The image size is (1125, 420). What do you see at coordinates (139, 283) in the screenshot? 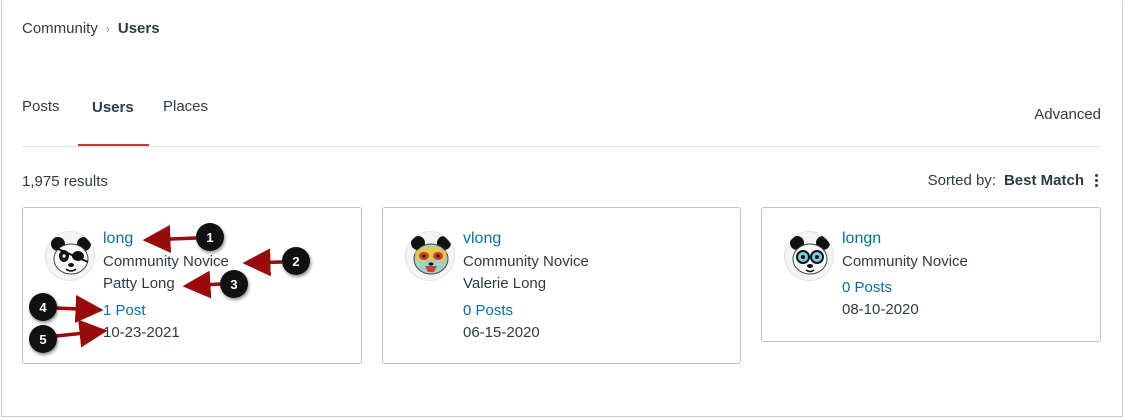
I see `user-full-name: Patty Long` at bounding box center [139, 283].